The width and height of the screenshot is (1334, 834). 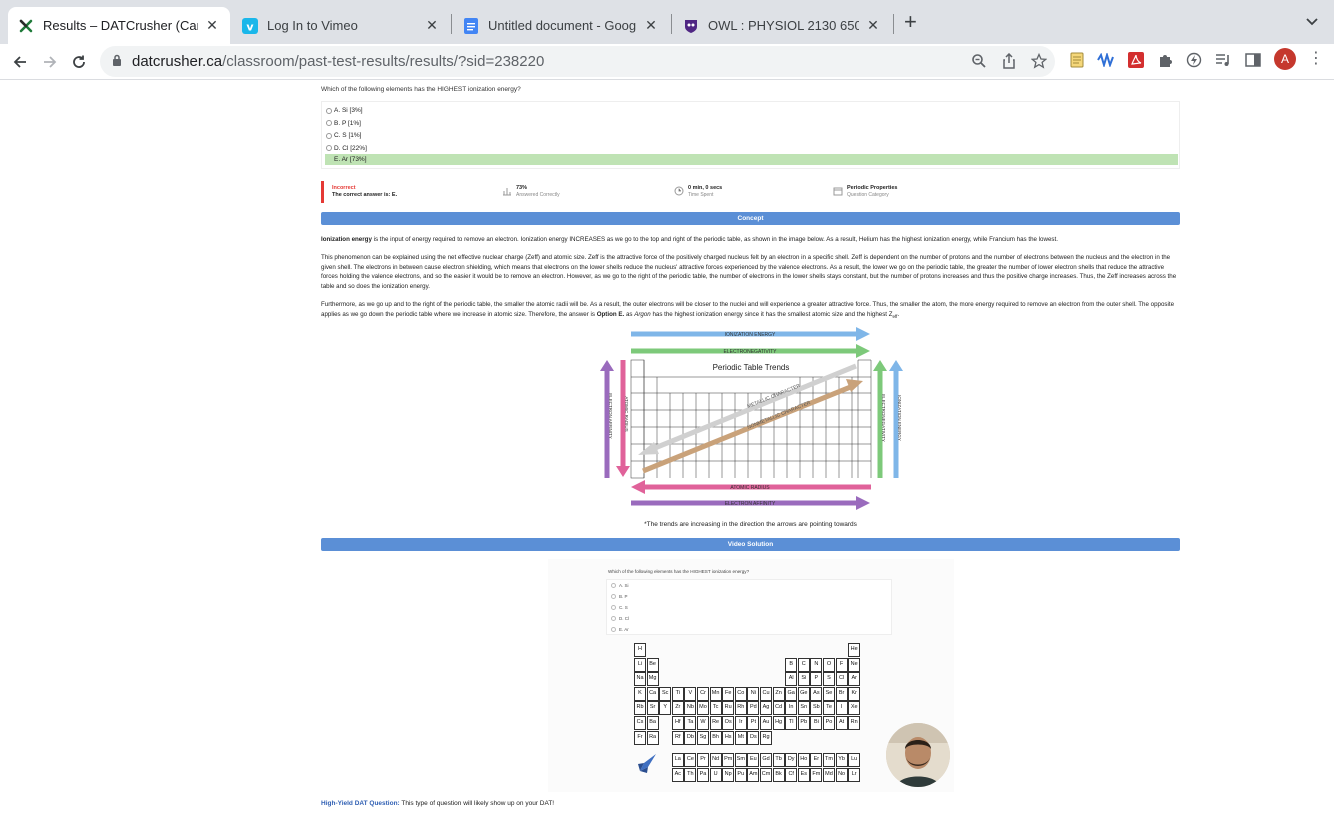 I want to click on element-cell: F, so click(x=841, y=664).